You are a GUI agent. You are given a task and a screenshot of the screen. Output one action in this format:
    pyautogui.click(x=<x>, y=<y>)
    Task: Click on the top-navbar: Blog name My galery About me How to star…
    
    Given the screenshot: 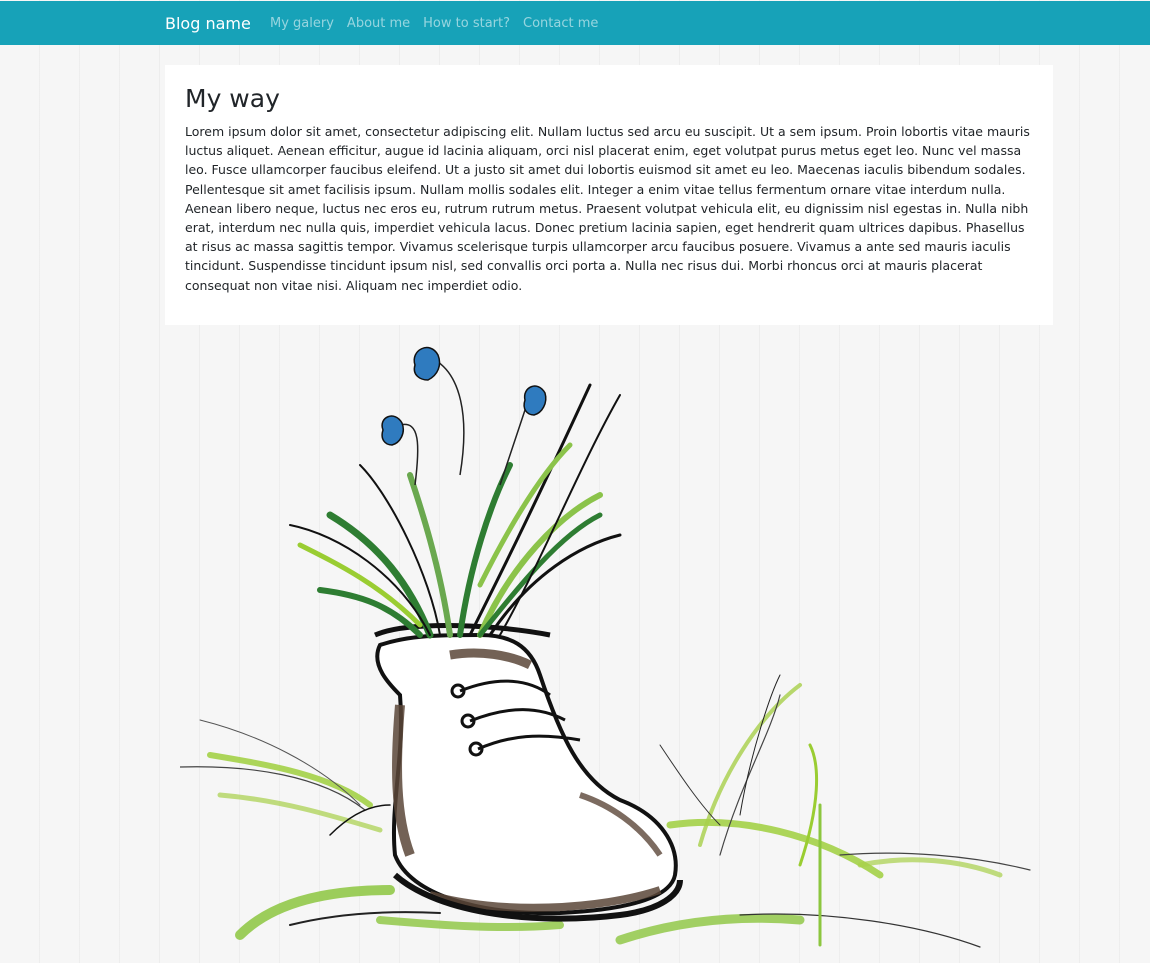 What is the action you would take?
    pyautogui.click(x=575, y=23)
    